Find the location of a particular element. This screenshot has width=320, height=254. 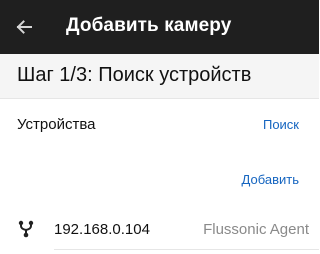

devices-section-label: Устройства is located at coordinates (56, 124).